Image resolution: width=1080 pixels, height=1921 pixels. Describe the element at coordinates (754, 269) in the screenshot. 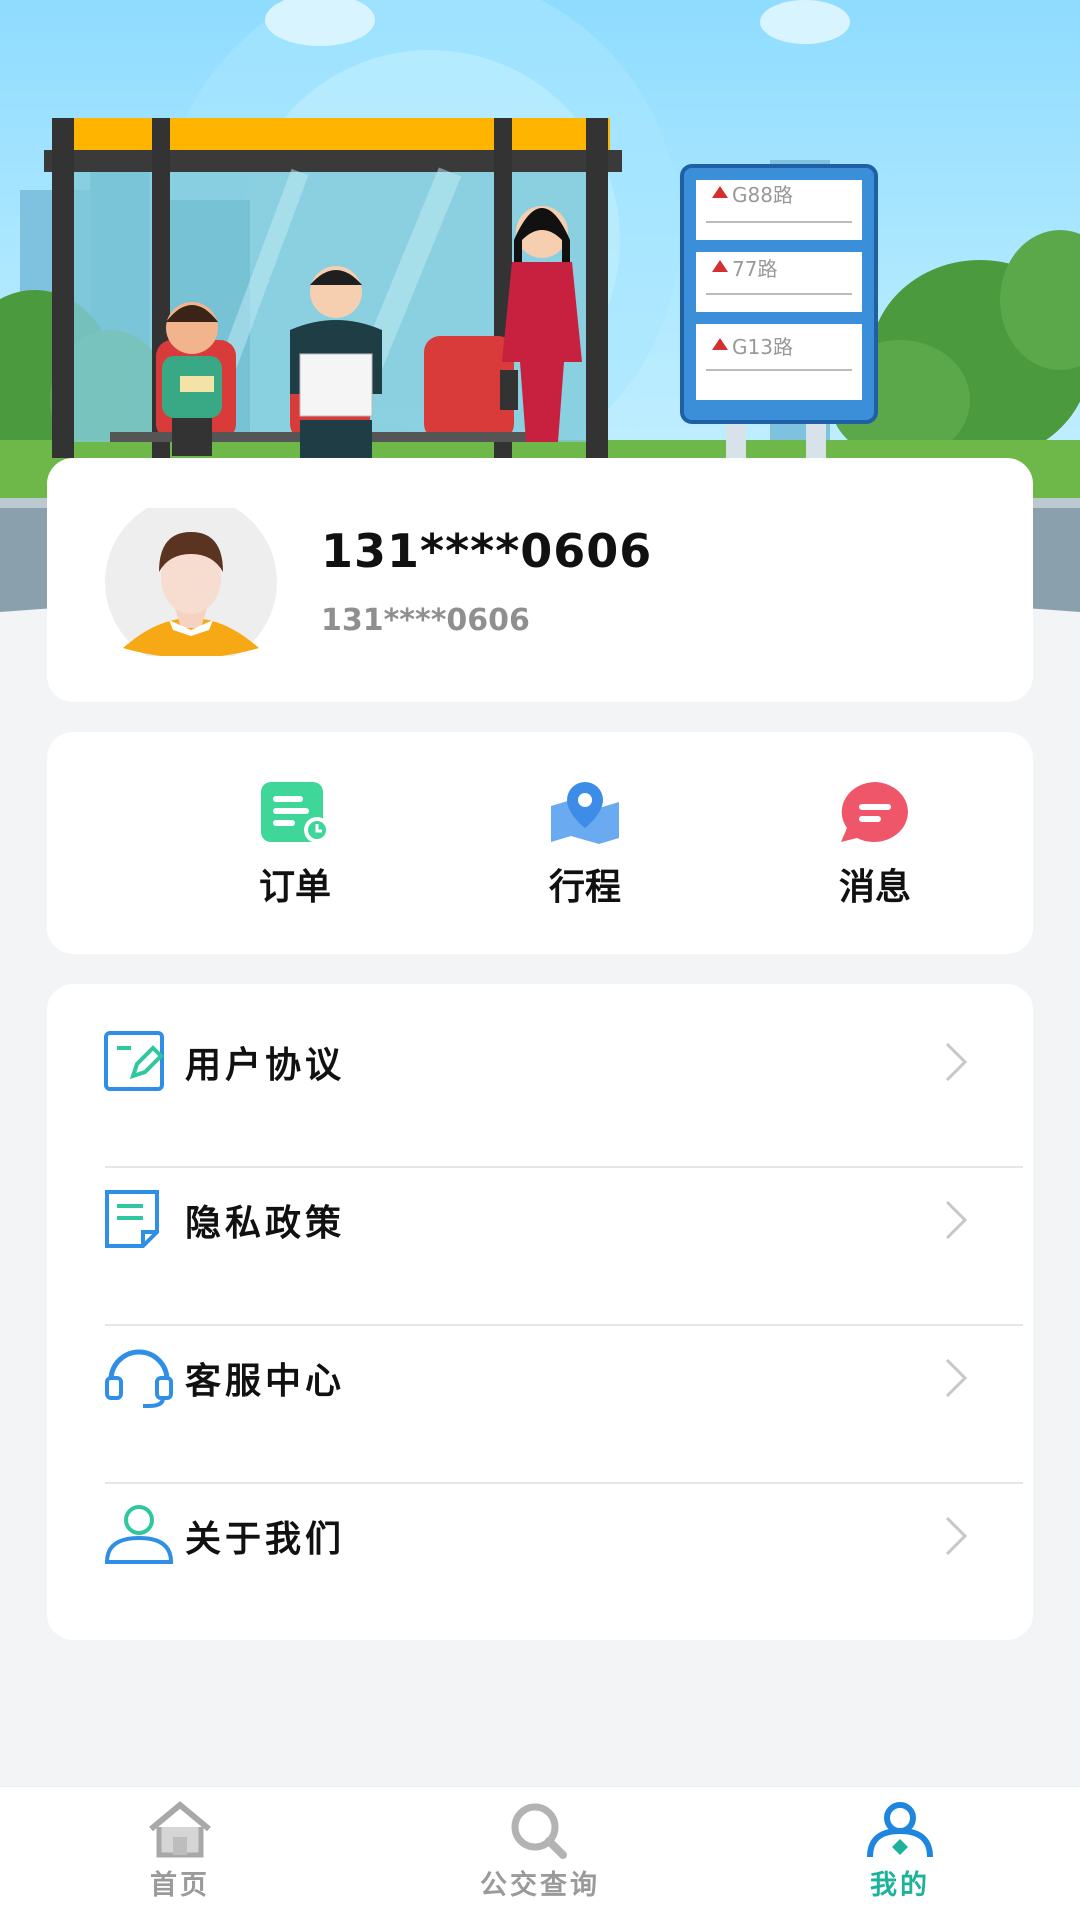

I see `route-label: 77路` at that location.